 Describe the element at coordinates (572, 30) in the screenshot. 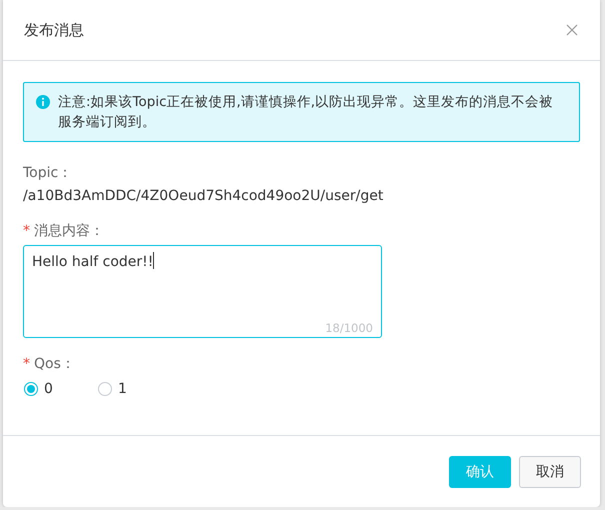

I see `close-icon` at that location.